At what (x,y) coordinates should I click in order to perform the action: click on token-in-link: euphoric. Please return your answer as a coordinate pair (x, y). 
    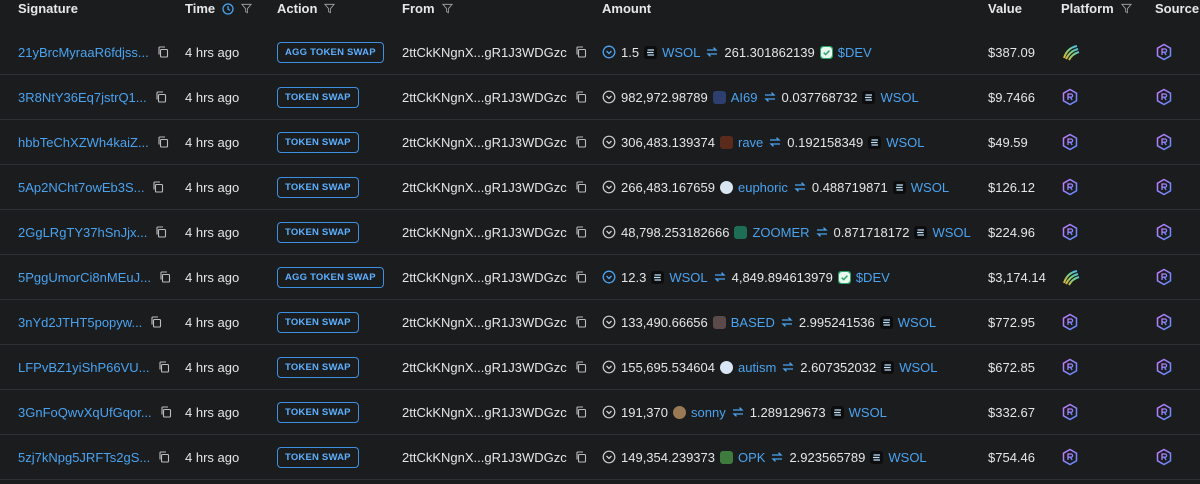
    Looking at the image, I should click on (763, 187).